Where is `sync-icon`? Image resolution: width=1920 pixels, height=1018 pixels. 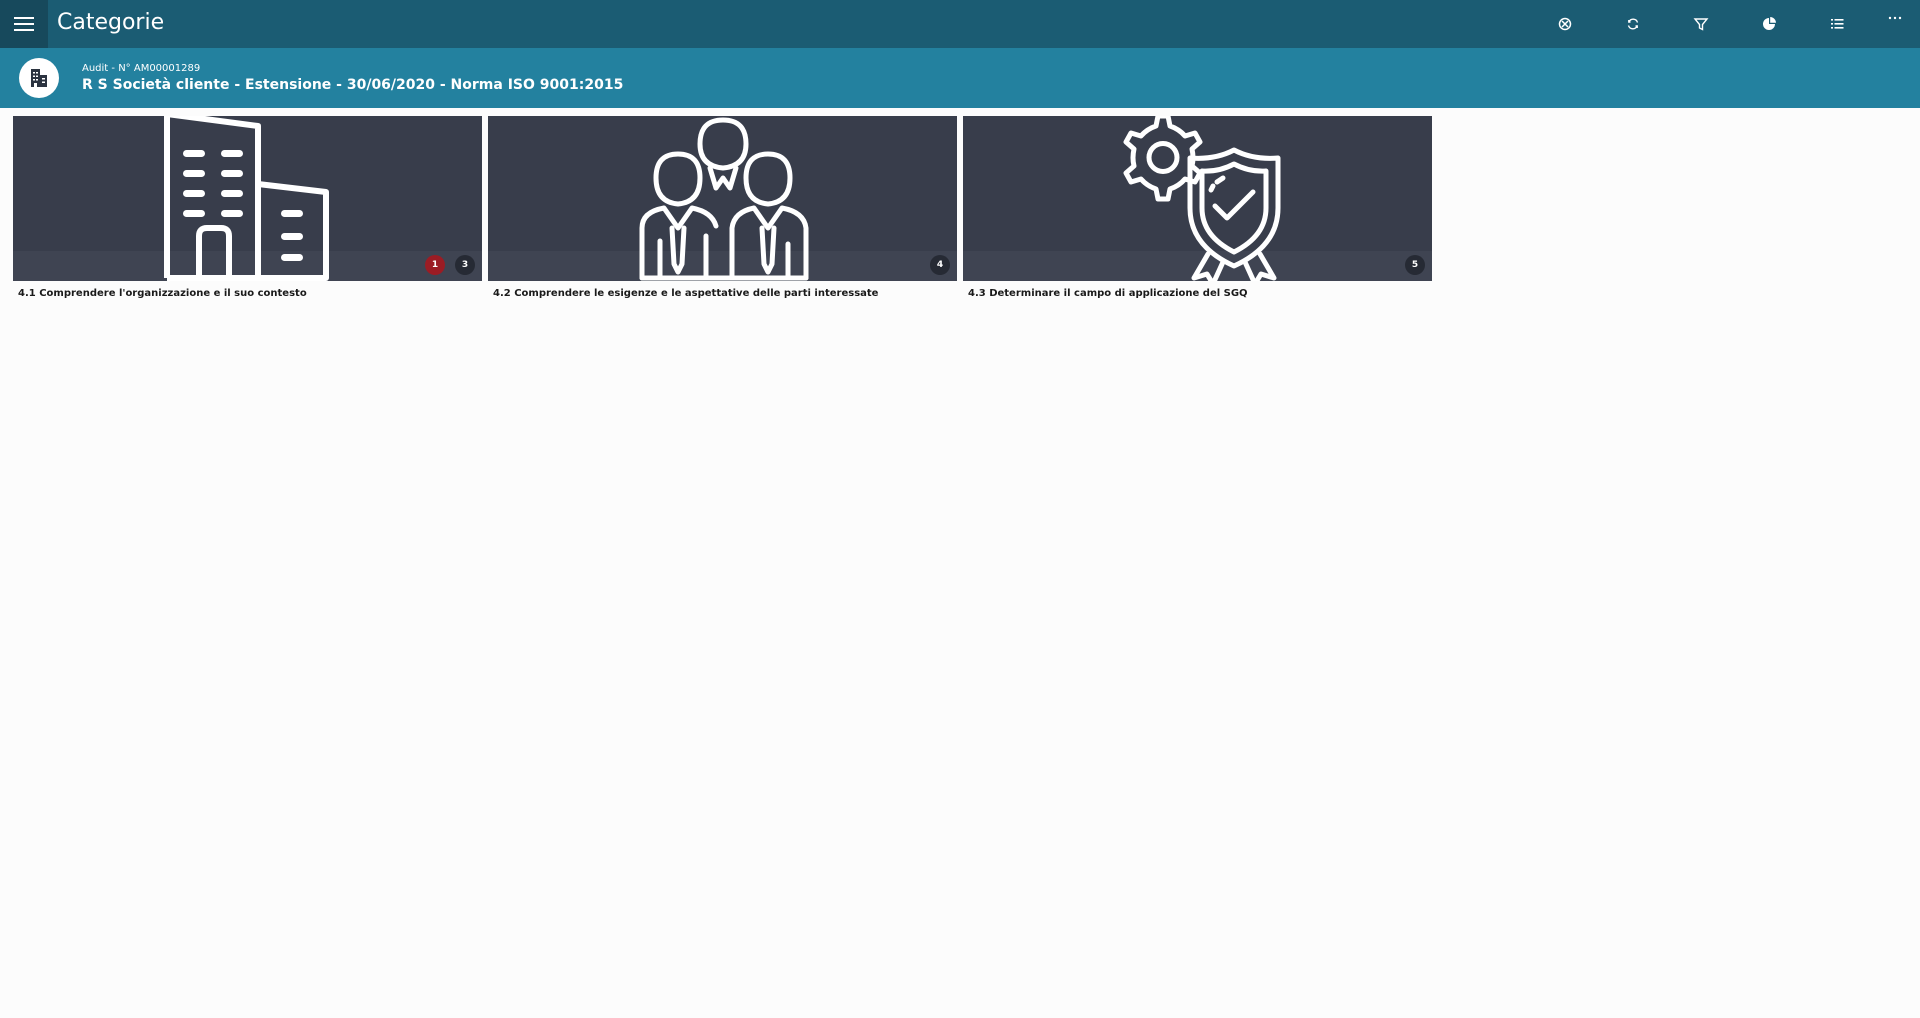
sync-icon is located at coordinates (1633, 24).